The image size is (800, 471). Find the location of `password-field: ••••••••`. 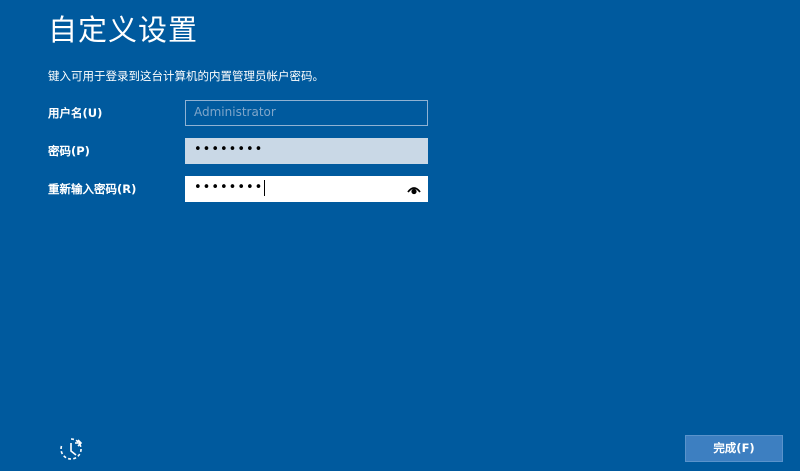

password-field: •••••••• is located at coordinates (306, 151).